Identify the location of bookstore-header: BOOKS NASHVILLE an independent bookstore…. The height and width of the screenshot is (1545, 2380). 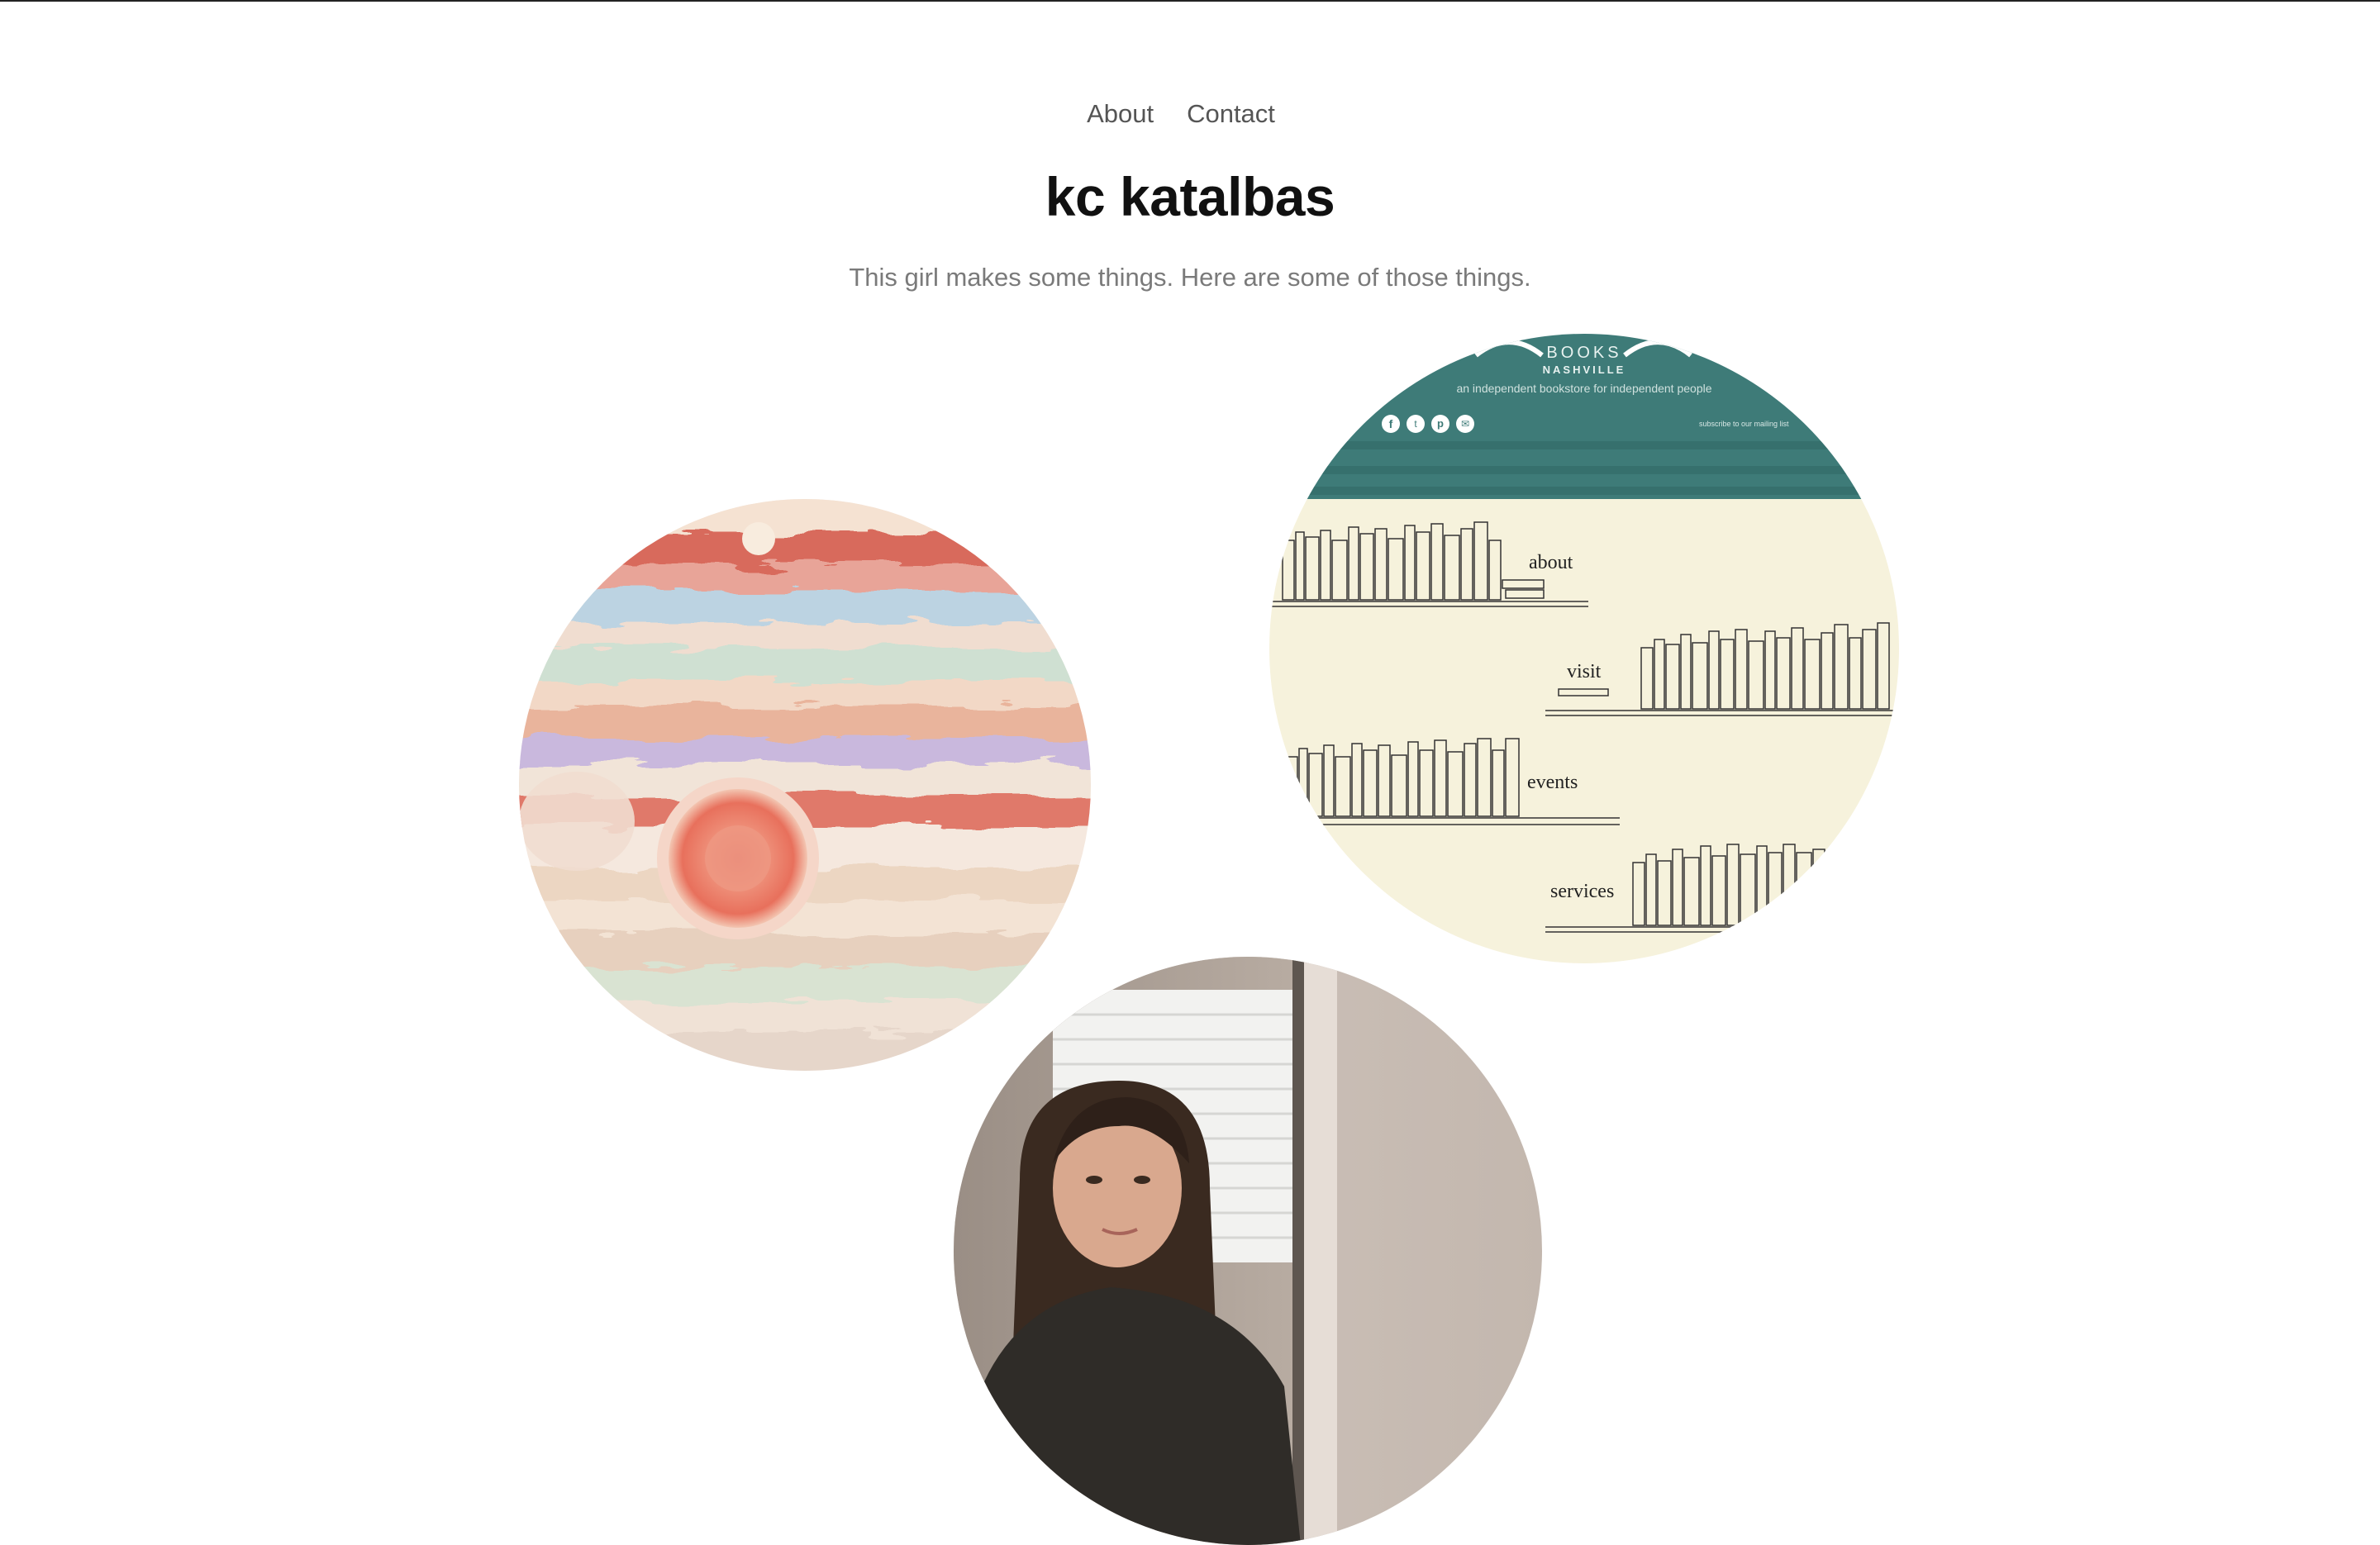
(1584, 416).